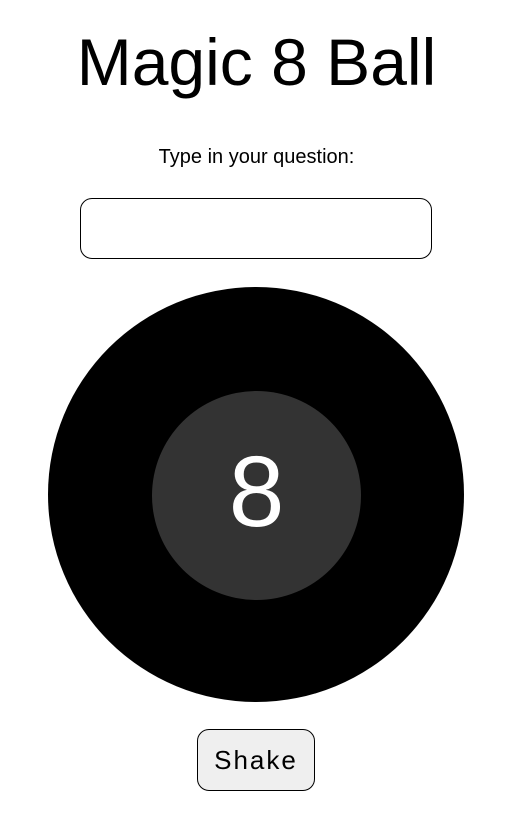  Describe the element at coordinates (256, 228) in the screenshot. I see `question-input` at that location.